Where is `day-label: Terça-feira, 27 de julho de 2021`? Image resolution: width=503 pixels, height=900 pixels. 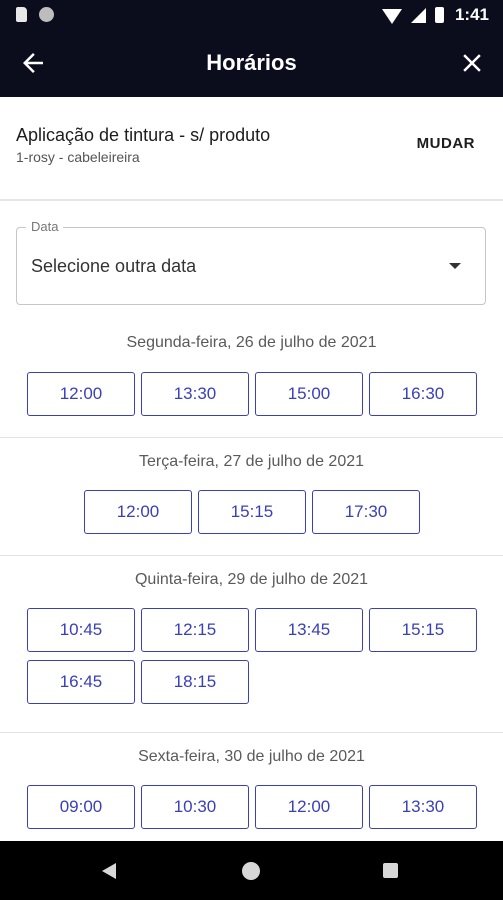
day-label: Terça-feira, 27 de julho de 2021 is located at coordinates (251, 461).